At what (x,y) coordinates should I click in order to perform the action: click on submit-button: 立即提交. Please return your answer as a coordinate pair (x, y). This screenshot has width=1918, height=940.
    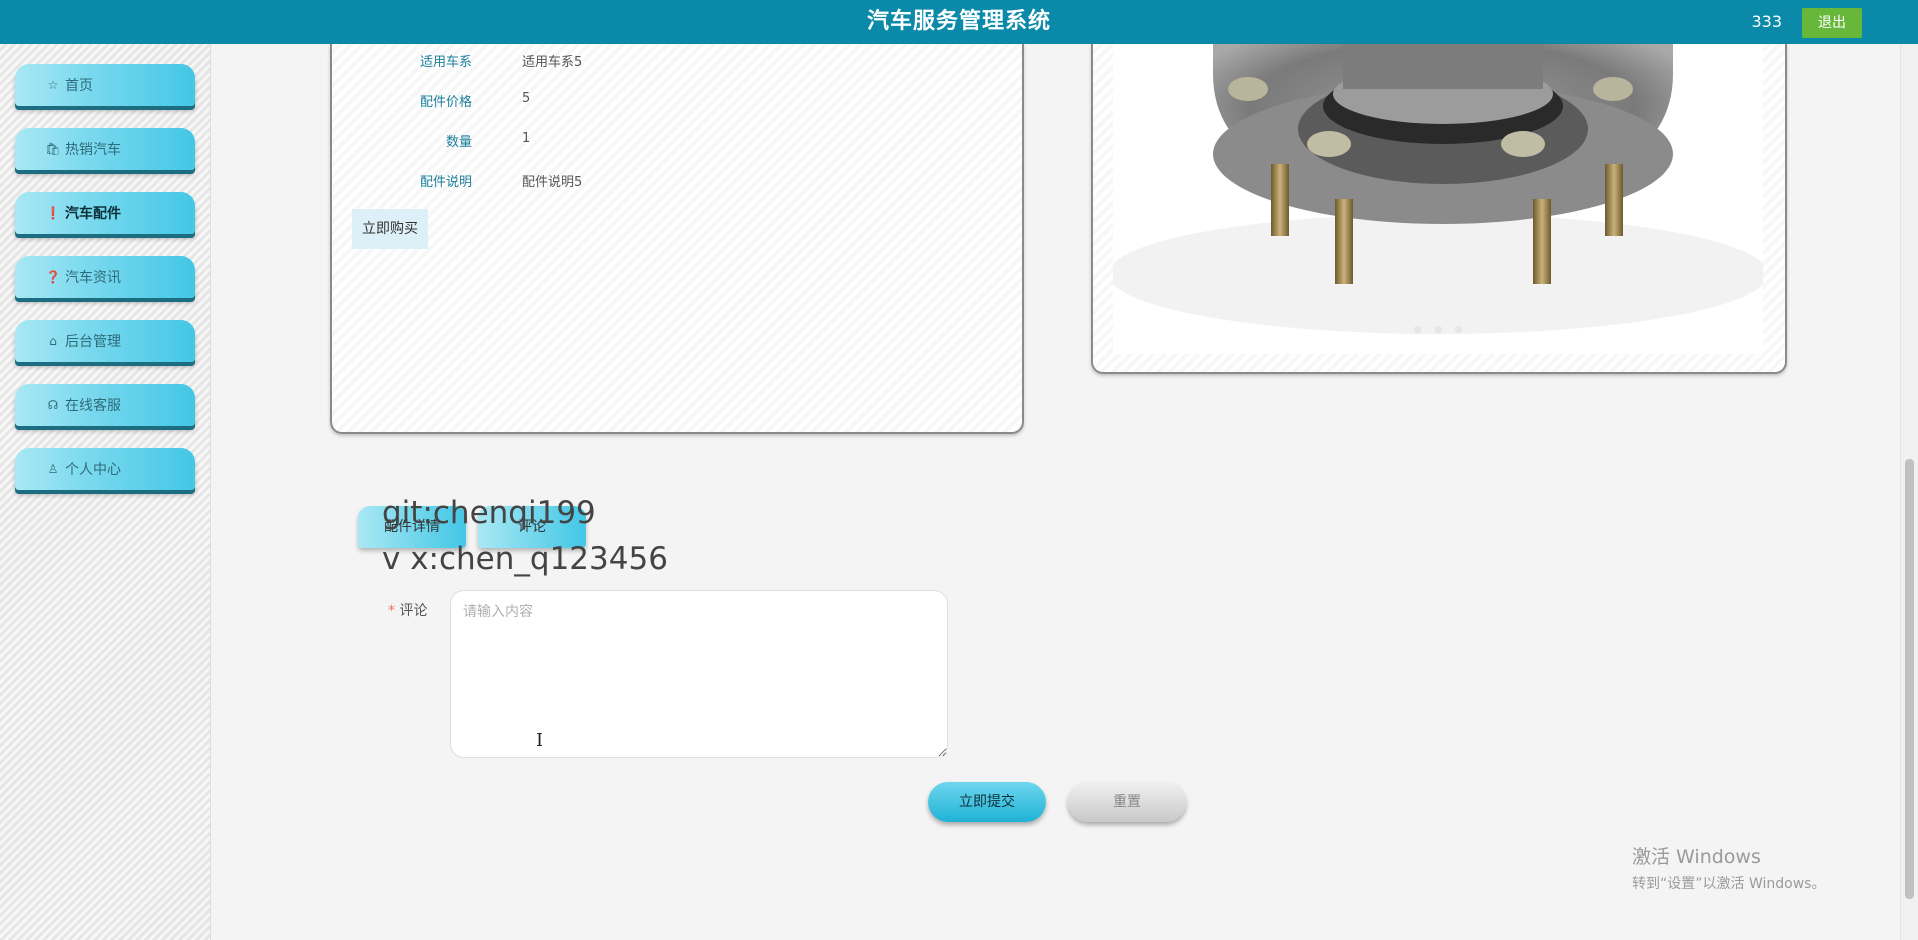
    Looking at the image, I should click on (987, 802).